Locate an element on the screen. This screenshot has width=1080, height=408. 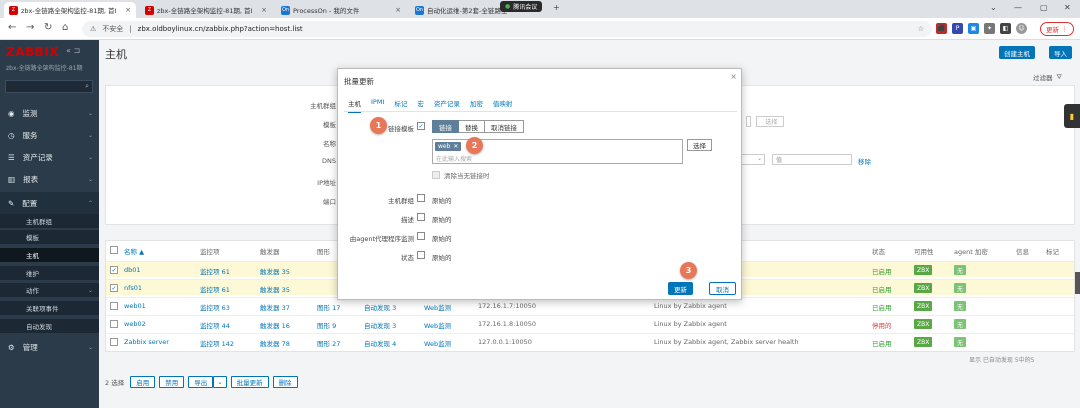
mass-update-button: 批量更新 is located at coordinates (249, 382).